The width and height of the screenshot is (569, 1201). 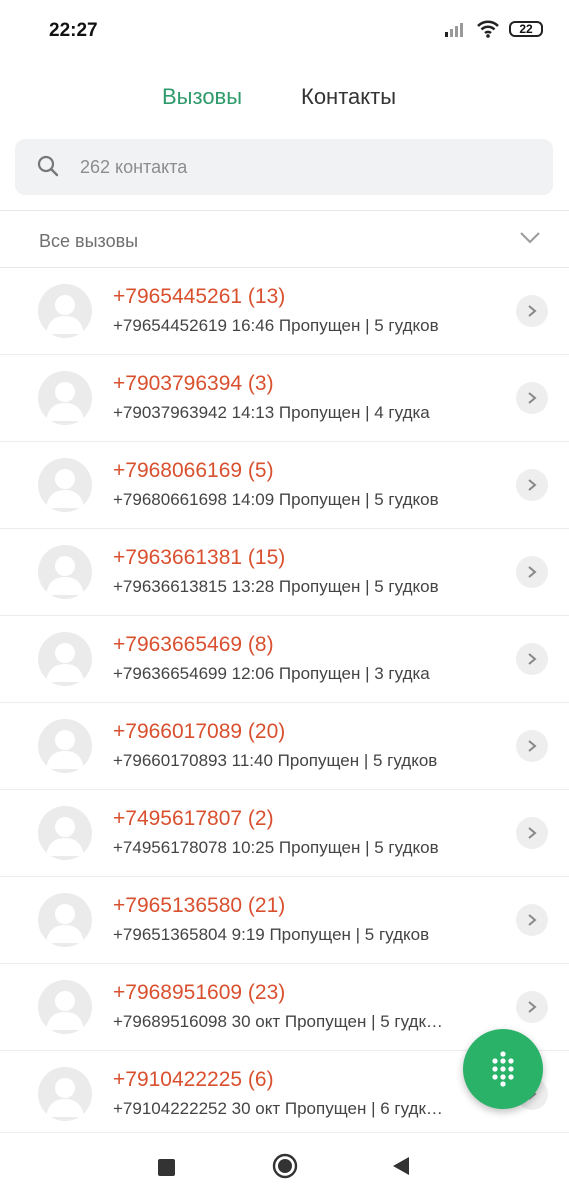 I want to click on call-details: +79037963942 14:13 Пропущен | 4 гудка, so click(x=271, y=412).